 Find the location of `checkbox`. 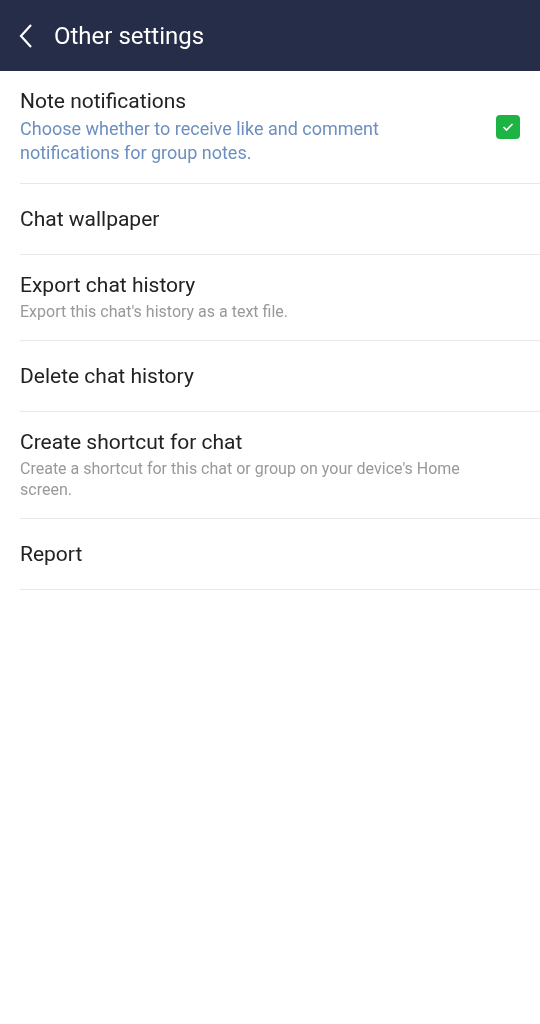

checkbox is located at coordinates (508, 127).